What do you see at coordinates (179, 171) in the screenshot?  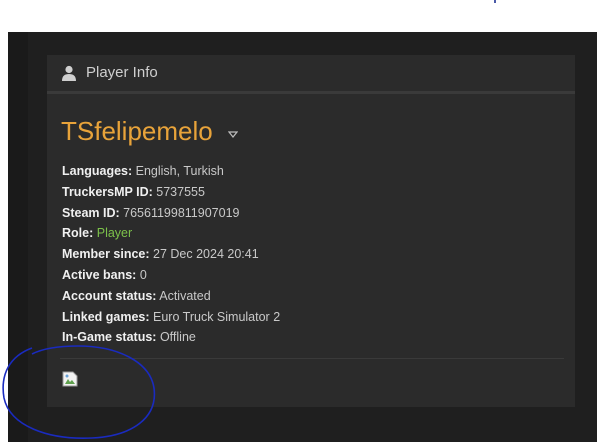 I see `detail-value: English, Turkish` at bounding box center [179, 171].